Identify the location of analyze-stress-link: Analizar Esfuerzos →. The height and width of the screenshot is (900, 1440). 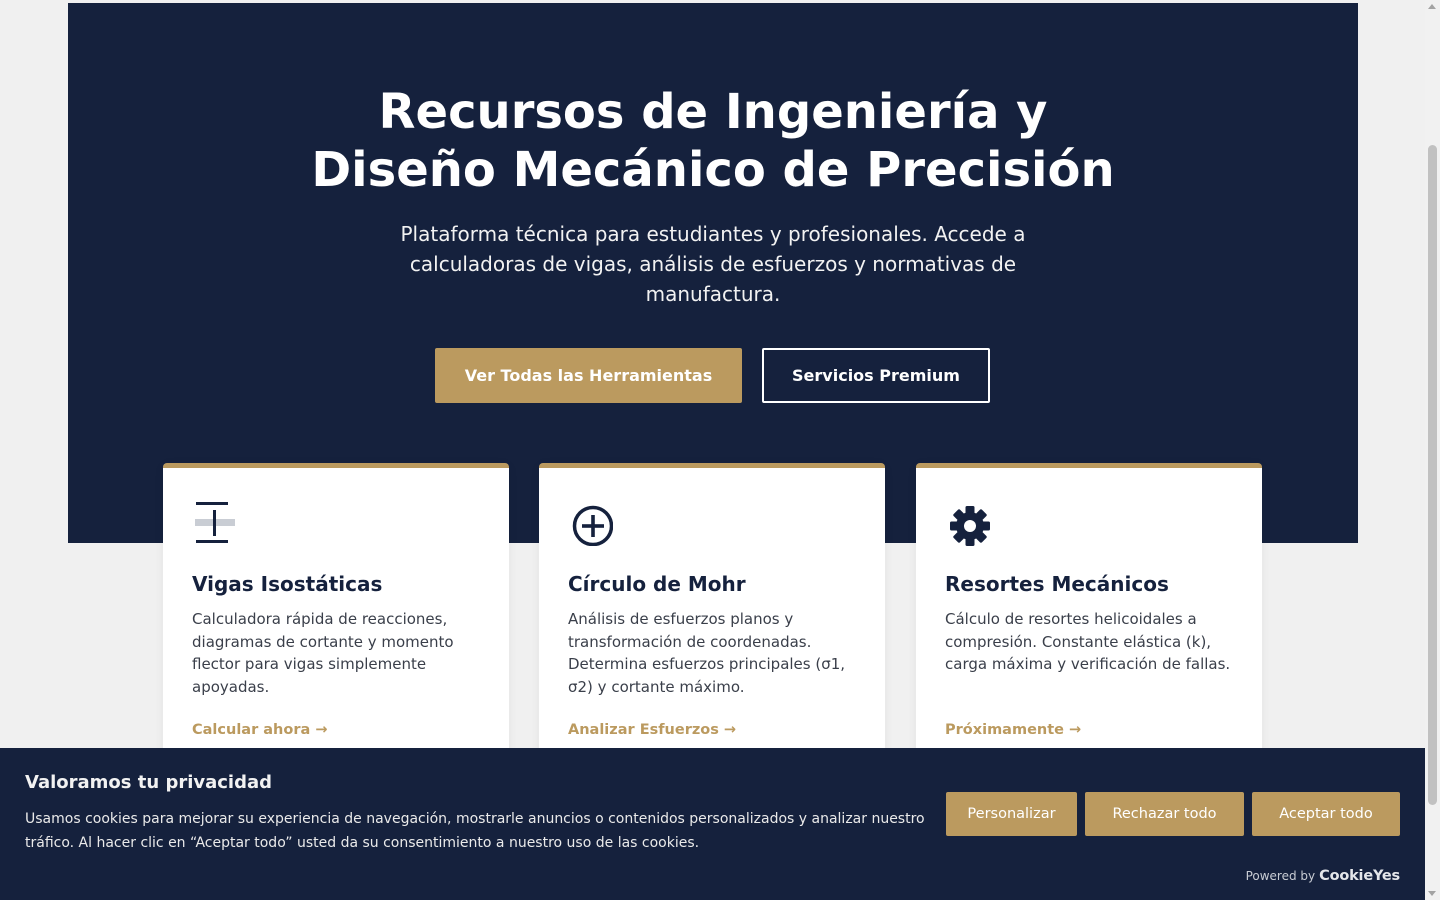
(652, 730).